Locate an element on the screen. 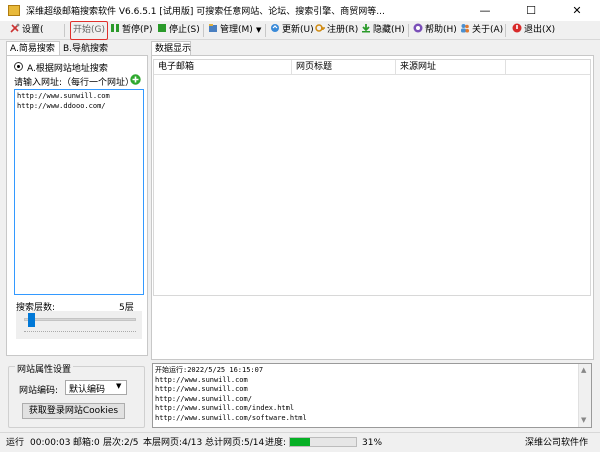  log-scrollbar: ▲ ▼ is located at coordinates (584, 395).